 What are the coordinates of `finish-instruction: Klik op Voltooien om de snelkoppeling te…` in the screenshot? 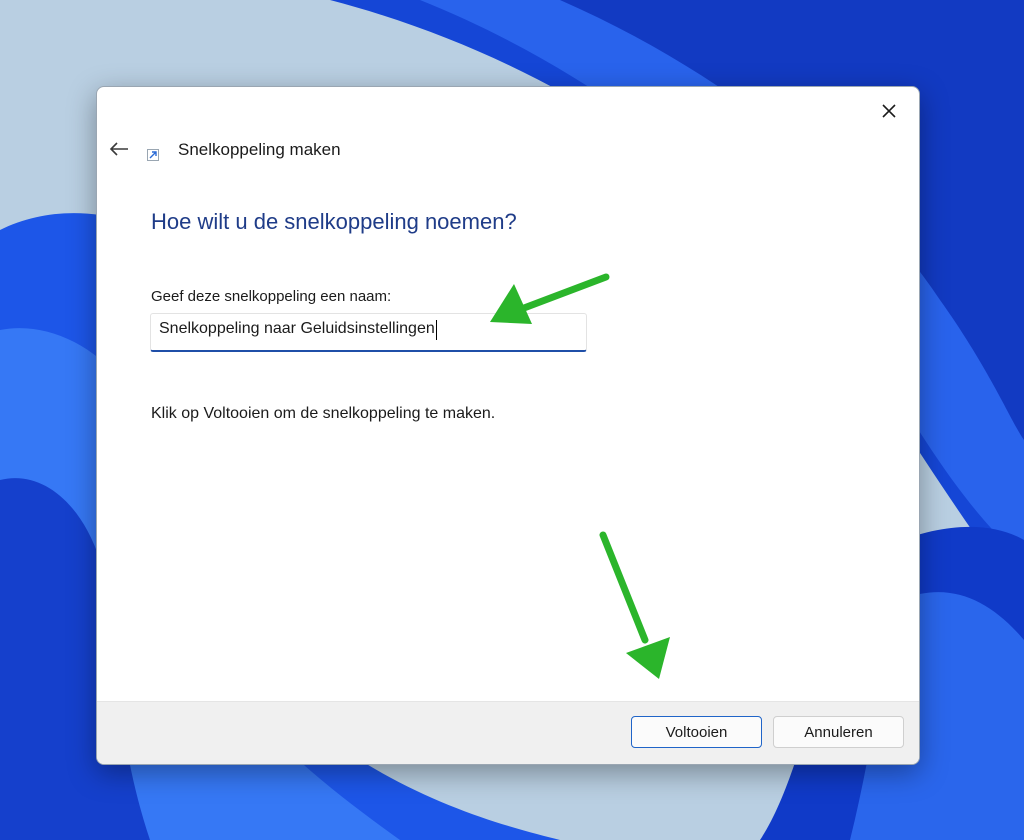 It's located at (323, 413).